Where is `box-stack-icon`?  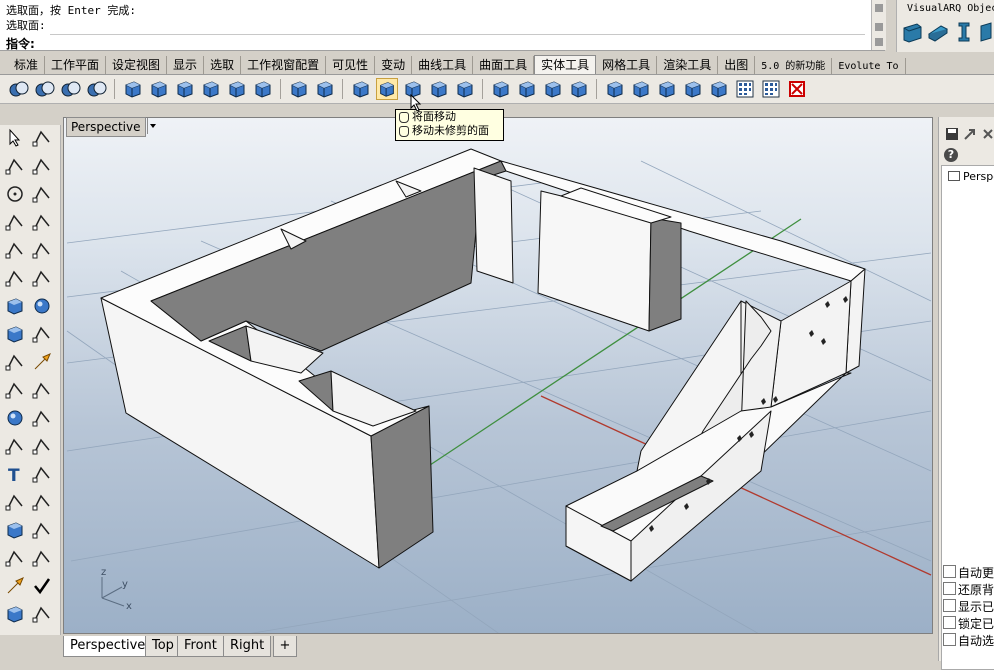
box-stack-icon is located at coordinates (211, 89).